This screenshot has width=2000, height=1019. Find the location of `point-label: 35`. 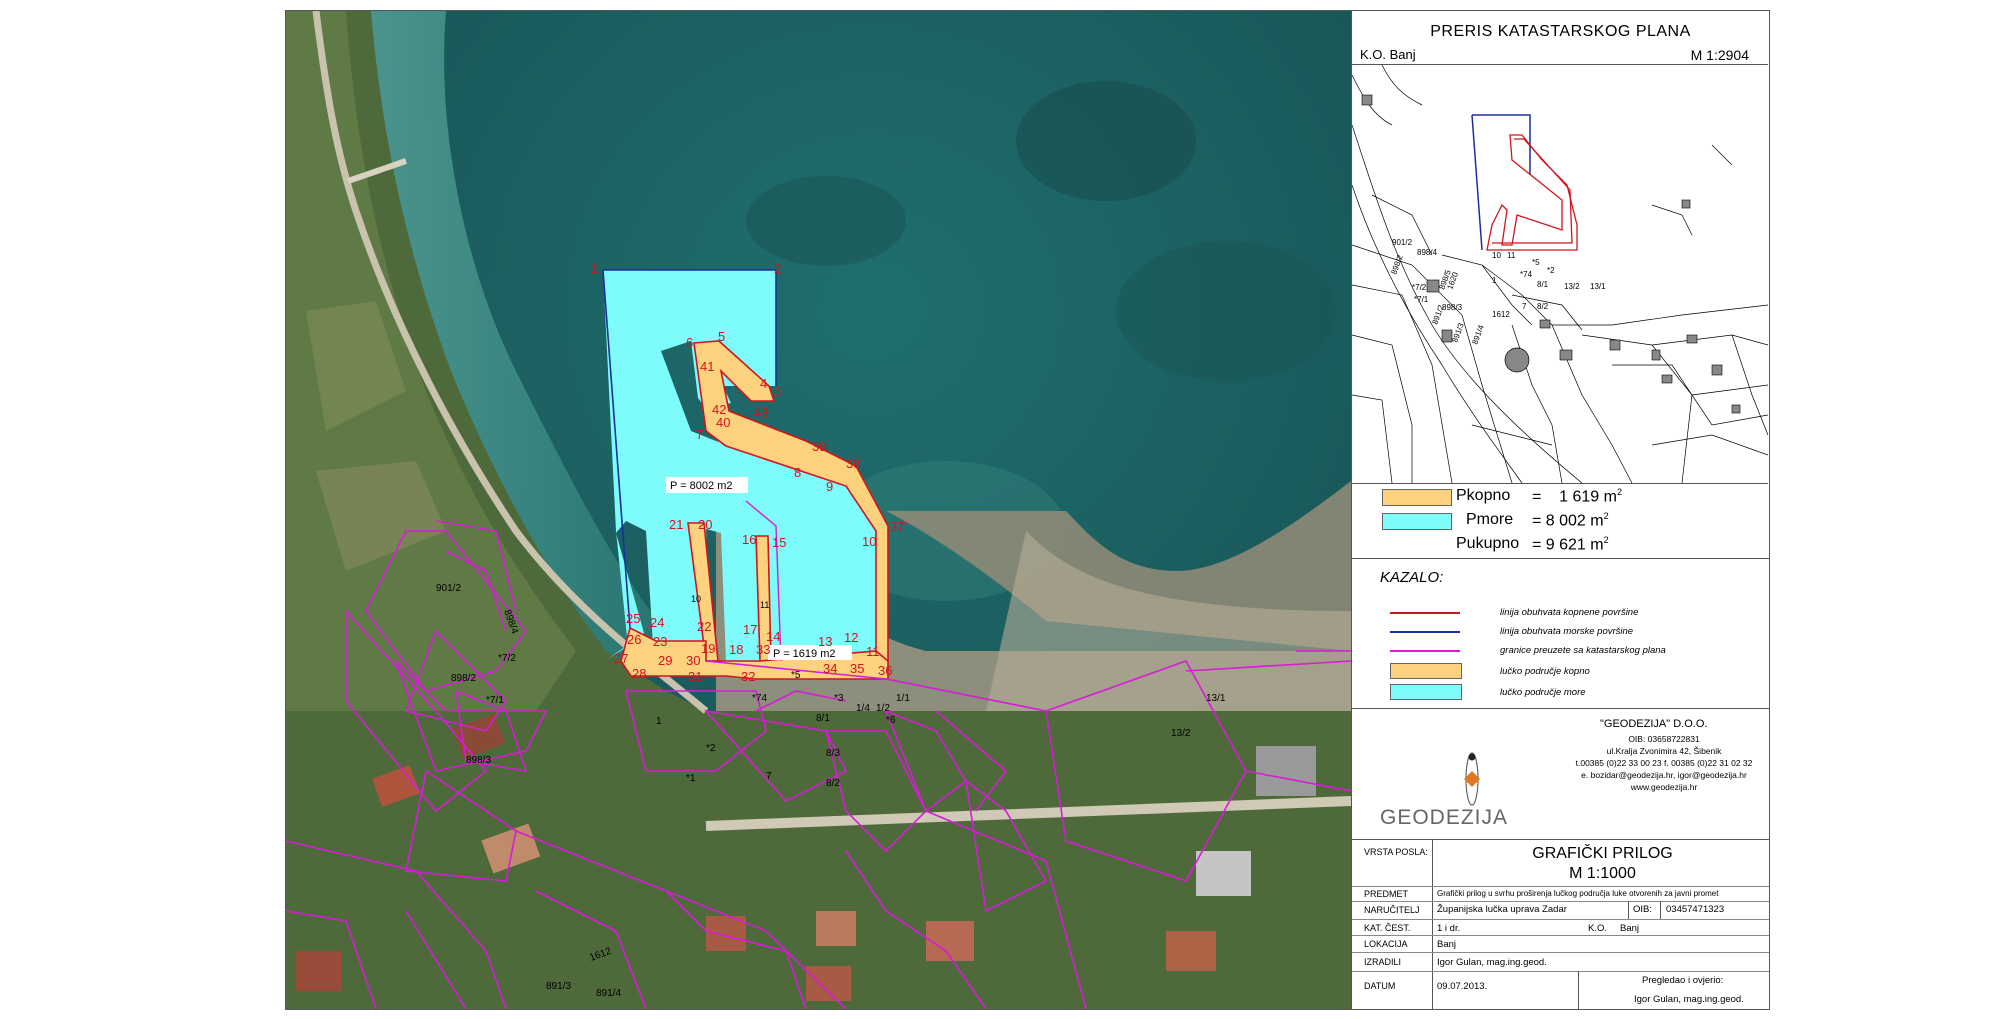

point-label: 35 is located at coordinates (857, 668).